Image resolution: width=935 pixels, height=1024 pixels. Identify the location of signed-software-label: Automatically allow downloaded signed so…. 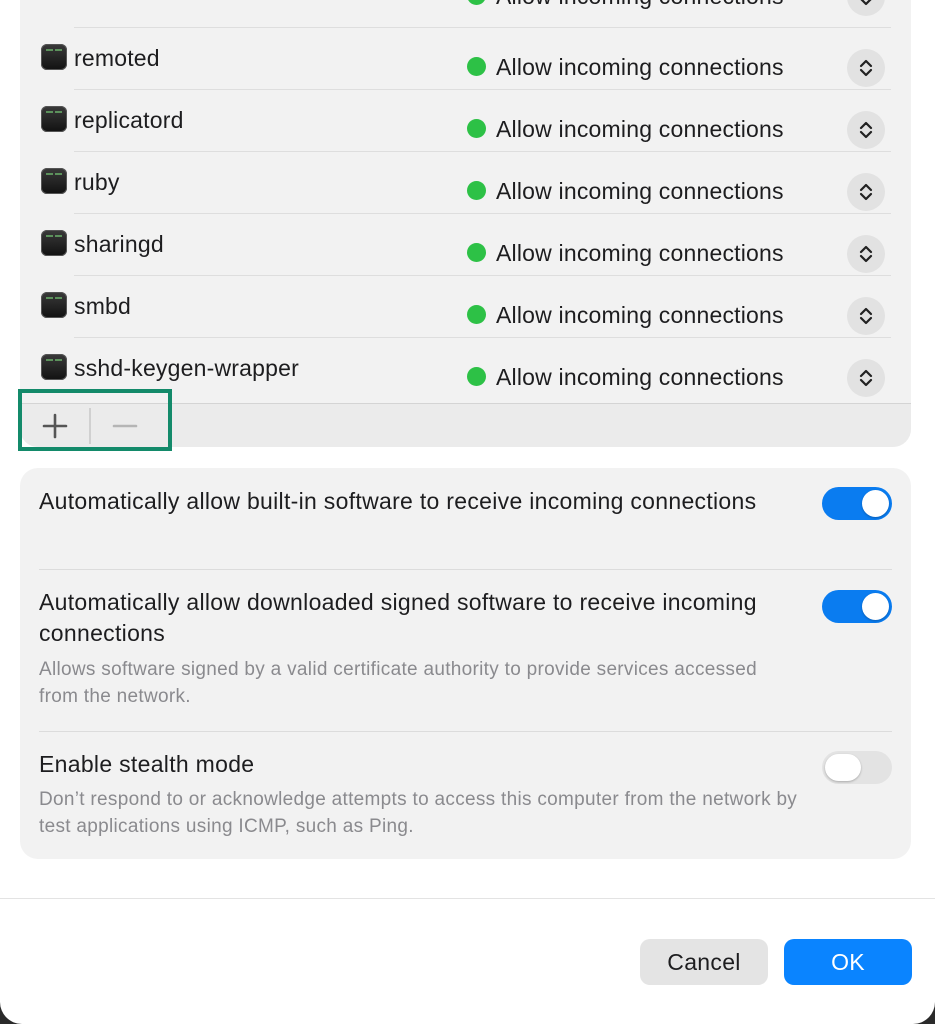
(398, 617).